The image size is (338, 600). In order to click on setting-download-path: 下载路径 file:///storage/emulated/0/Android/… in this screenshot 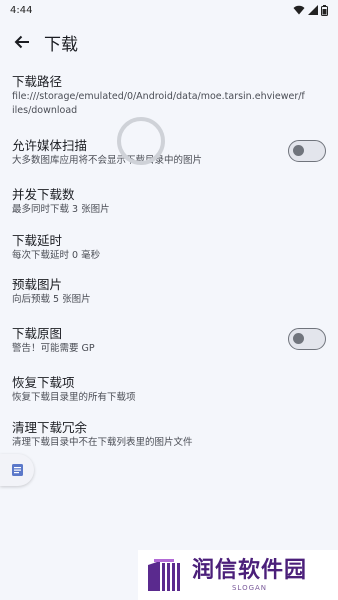, I will do `click(169, 96)`.